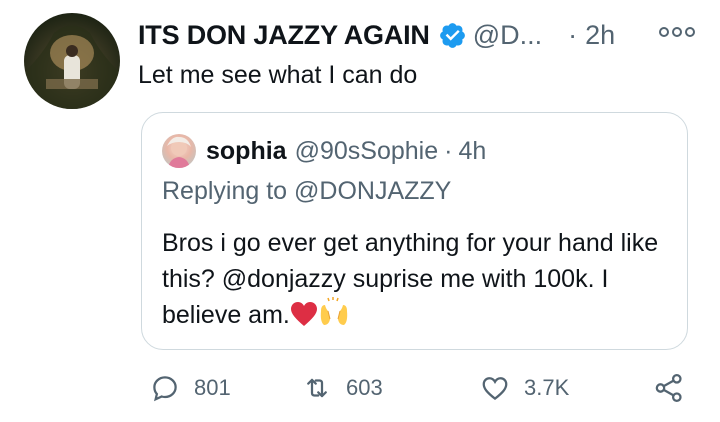  What do you see at coordinates (304, 319) in the screenshot?
I see `red-heart-icon` at bounding box center [304, 319].